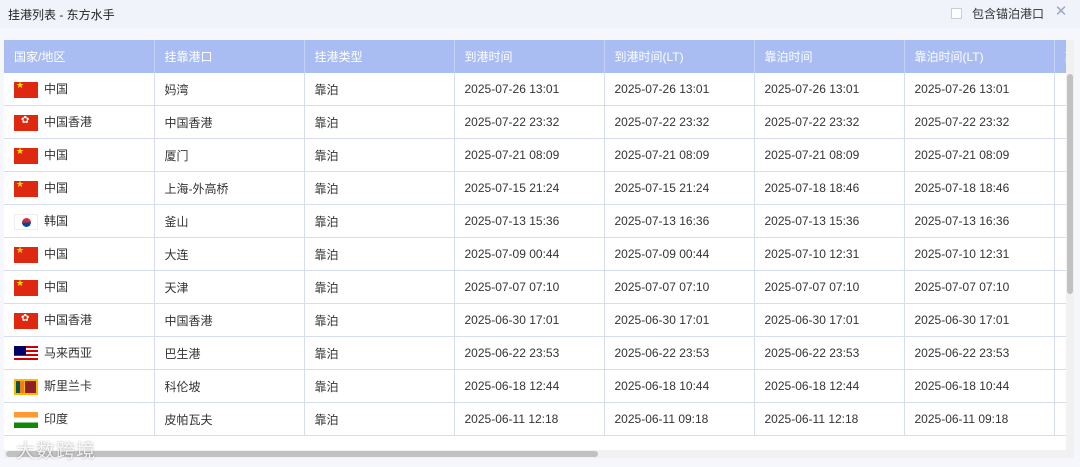 Image resolution: width=1080 pixels, height=467 pixels. Describe the element at coordinates (26, 353) in the screenshot. I see `flag-my-icon` at that location.